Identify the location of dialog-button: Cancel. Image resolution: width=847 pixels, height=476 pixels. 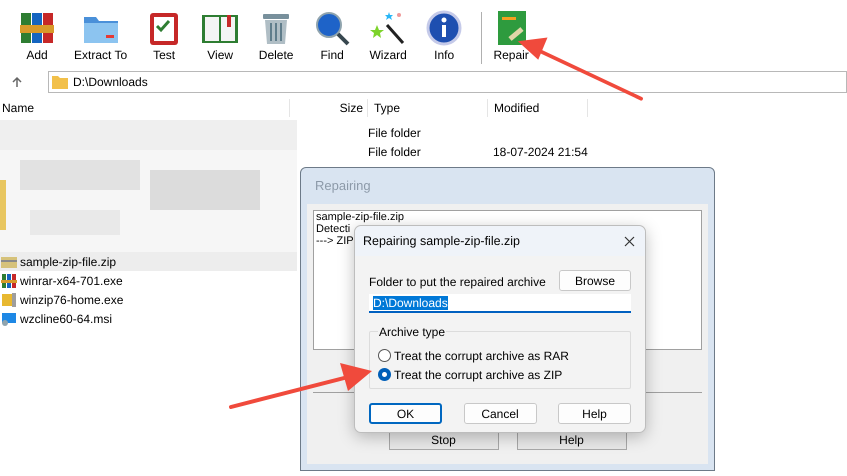
(500, 413).